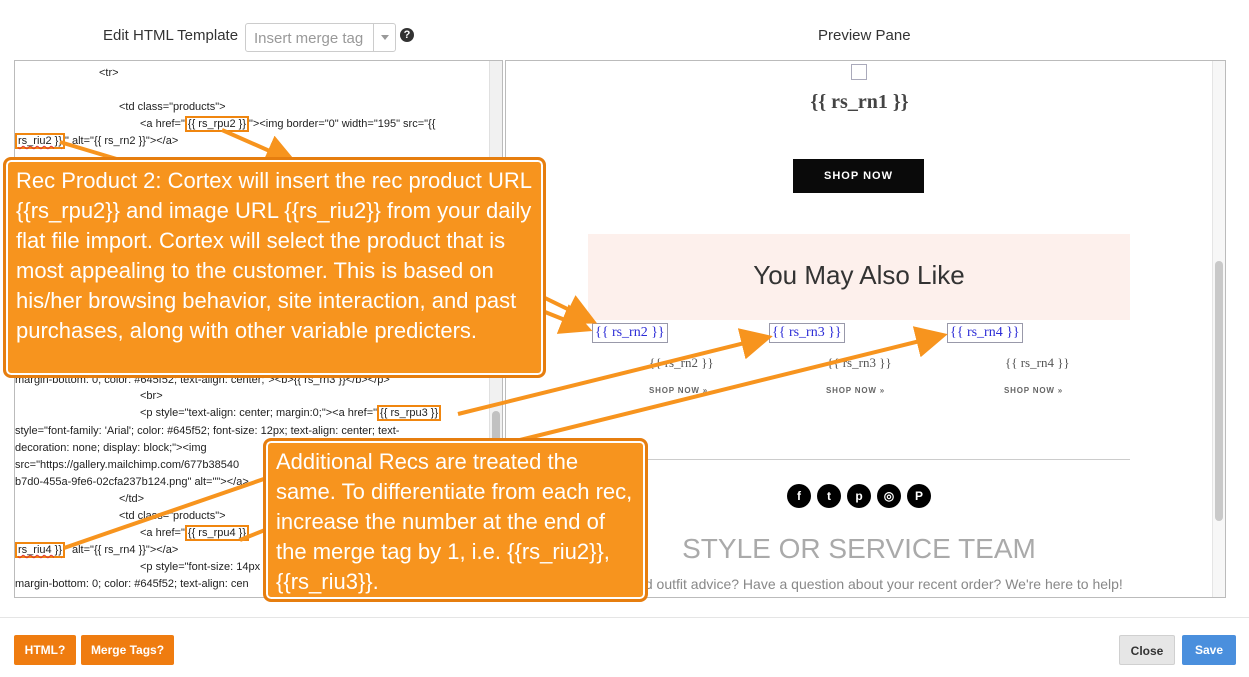  Describe the element at coordinates (855, 390) in the screenshot. I see `rec-shop-now-link-3: SHOP NOW »` at that location.